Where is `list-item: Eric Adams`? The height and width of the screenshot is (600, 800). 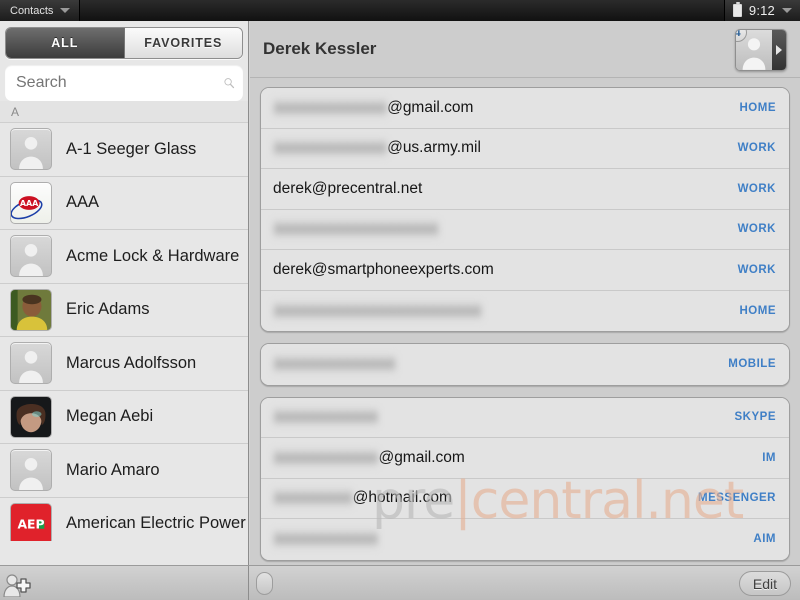 list-item: Eric Adams is located at coordinates (124, 310).